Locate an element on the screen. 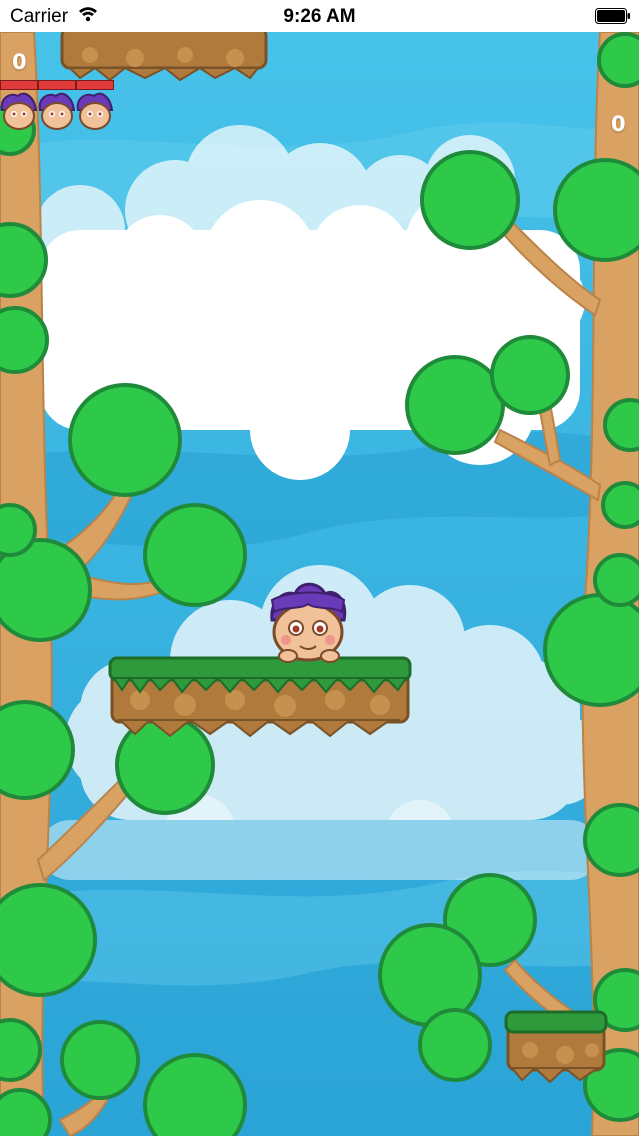 This screenshot has height=1136, width=639. status-time: 9:26 AM is located at coordinates (319, 16).